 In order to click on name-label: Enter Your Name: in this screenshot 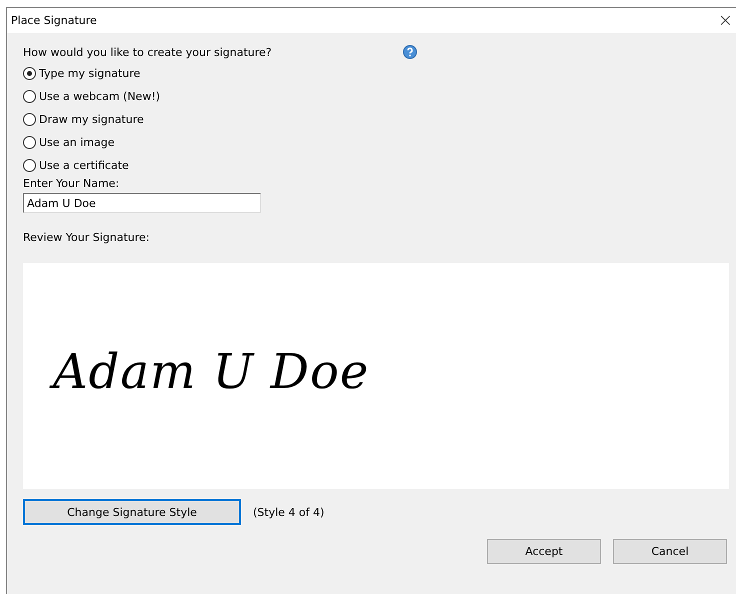, I will do `click(71, 183)`.